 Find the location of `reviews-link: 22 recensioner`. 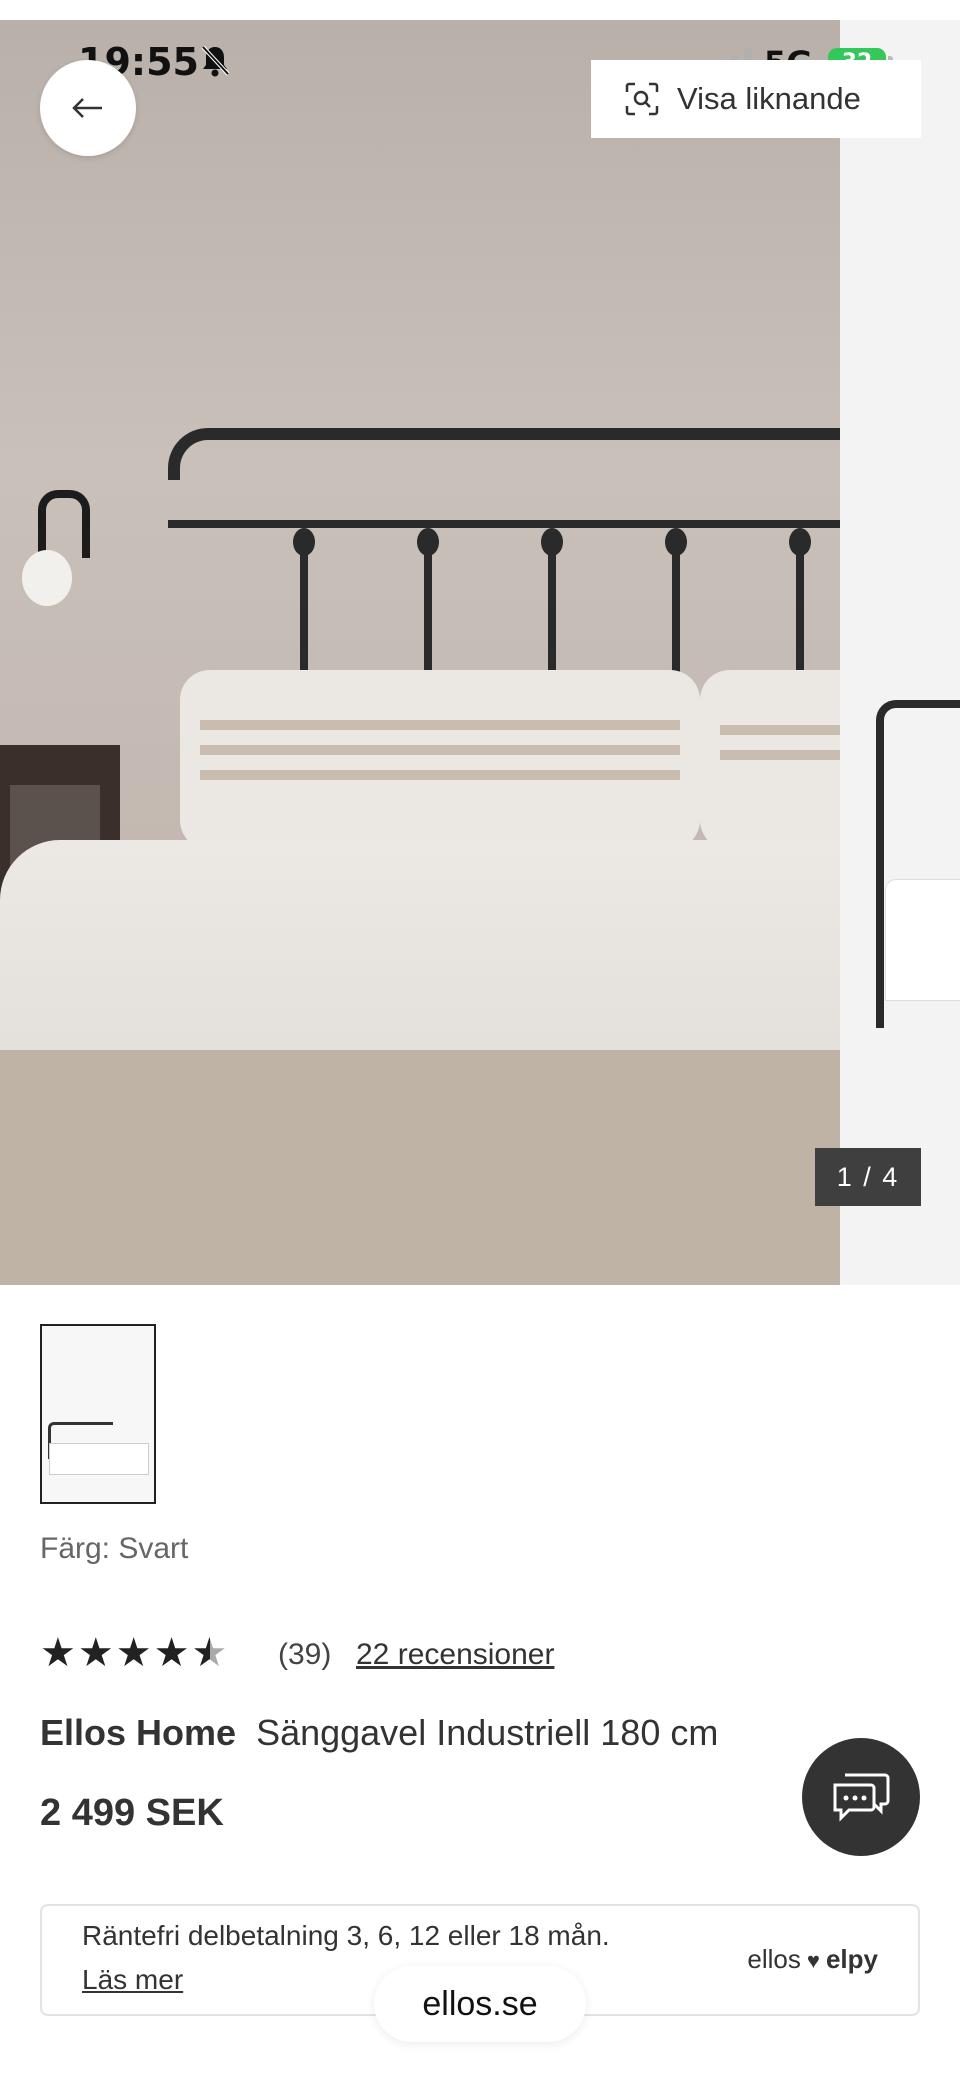

reviews-link: 22 recensioner is located at coordinates (455, 1655).